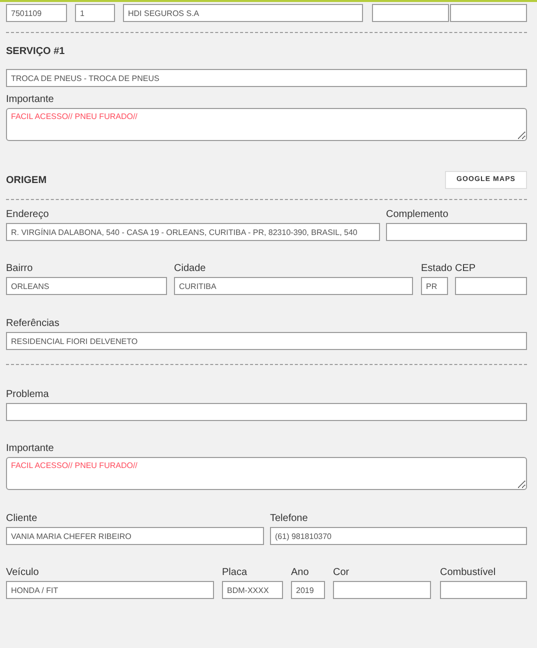 The height and width of the screenshot is (648, 537). Describe the element at coordinates (20, 269) in the screenshot. I see `field-label: Bairro` at that location.